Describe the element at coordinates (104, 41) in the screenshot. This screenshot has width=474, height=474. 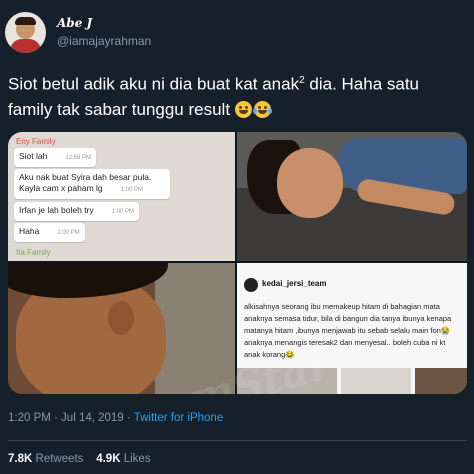
I see `user-handle: @iamajayrahman` at that location.